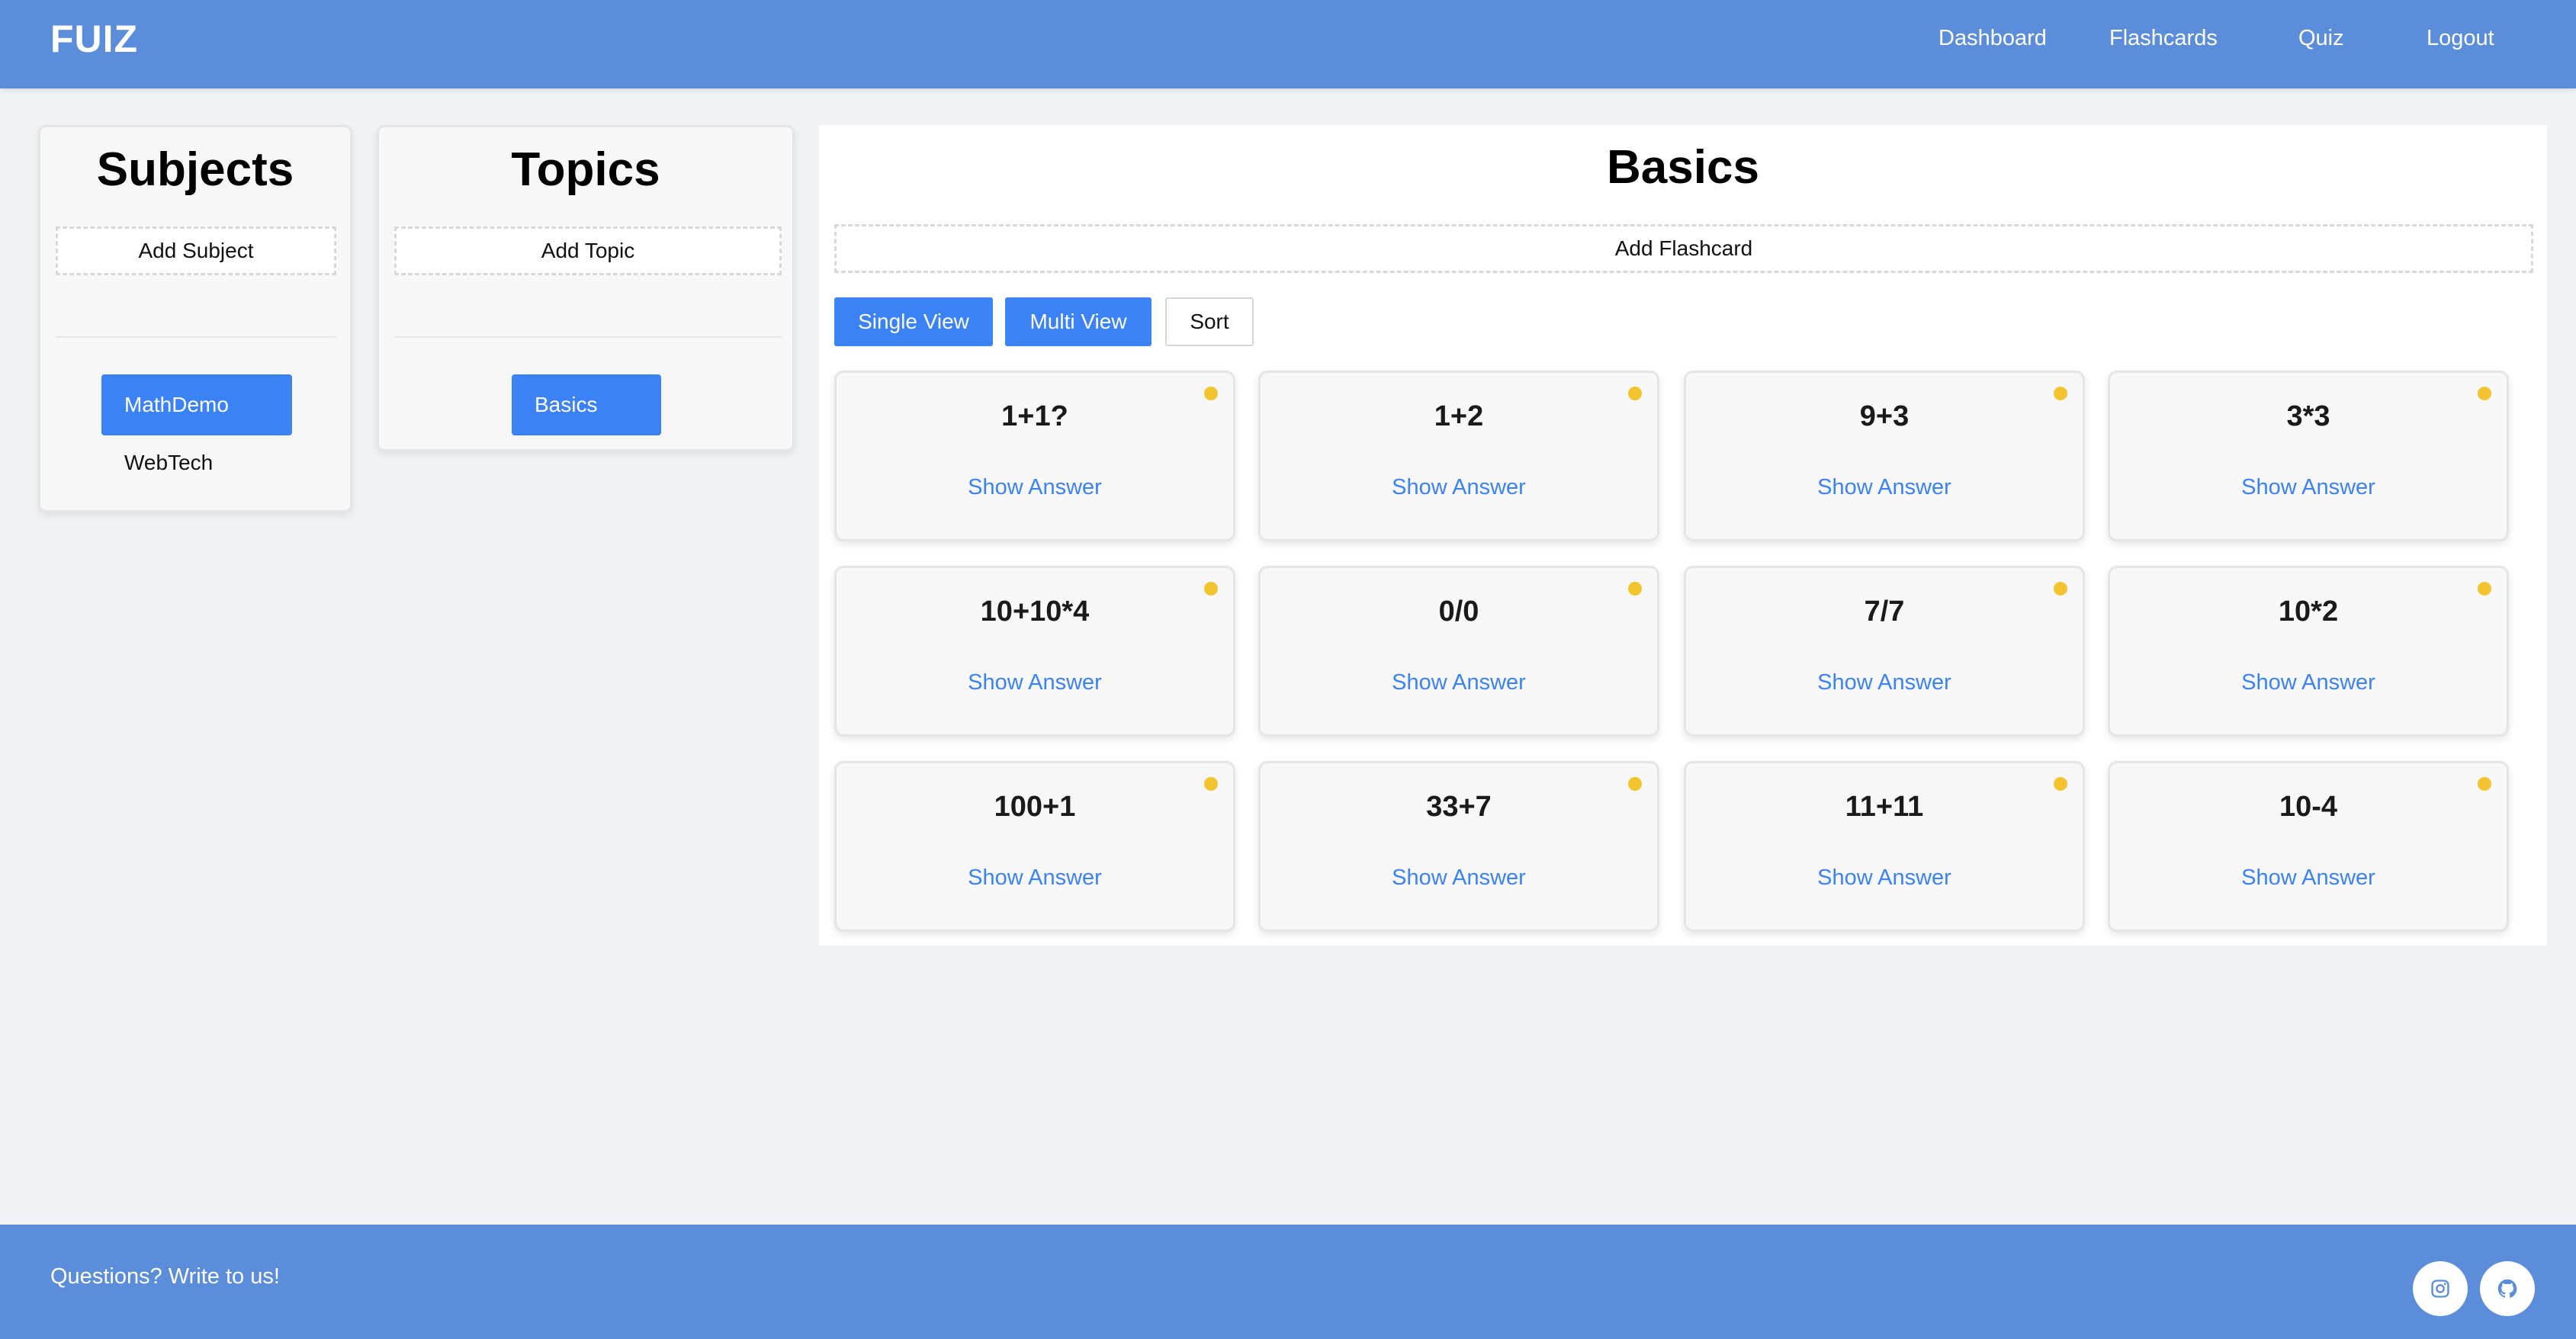 The image size is (2576, 1339). What do you see at coordinates (195, 170) in the screenshot?
I see `subjects-title: Subjects` at bounding box center [195, 170].